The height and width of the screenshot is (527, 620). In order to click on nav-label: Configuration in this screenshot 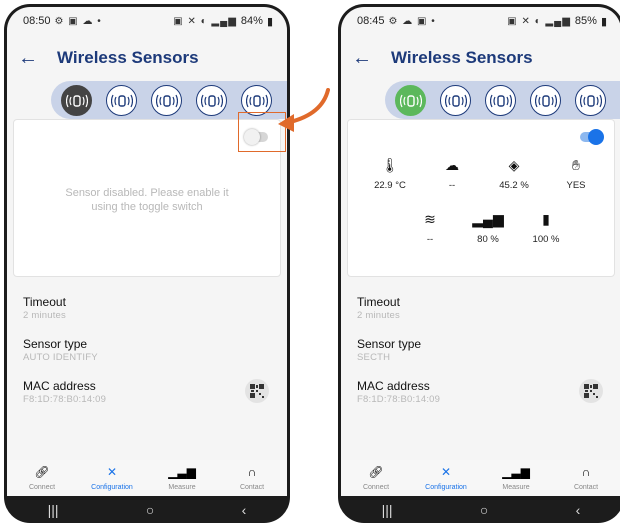, I will do `click(446, 487)`.